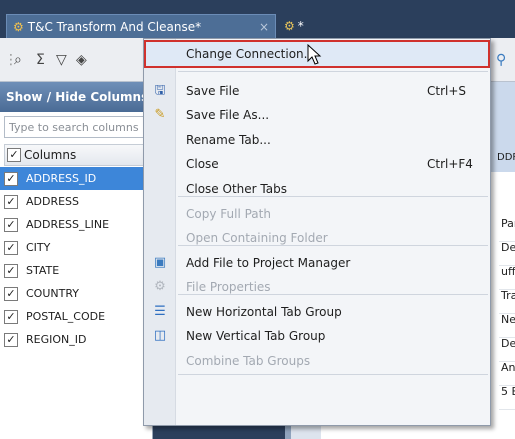 The width and height of the screenshot is (515, 439). I want to click on column-item: ✓ ADDRESS_LINE, so click(76, 224).